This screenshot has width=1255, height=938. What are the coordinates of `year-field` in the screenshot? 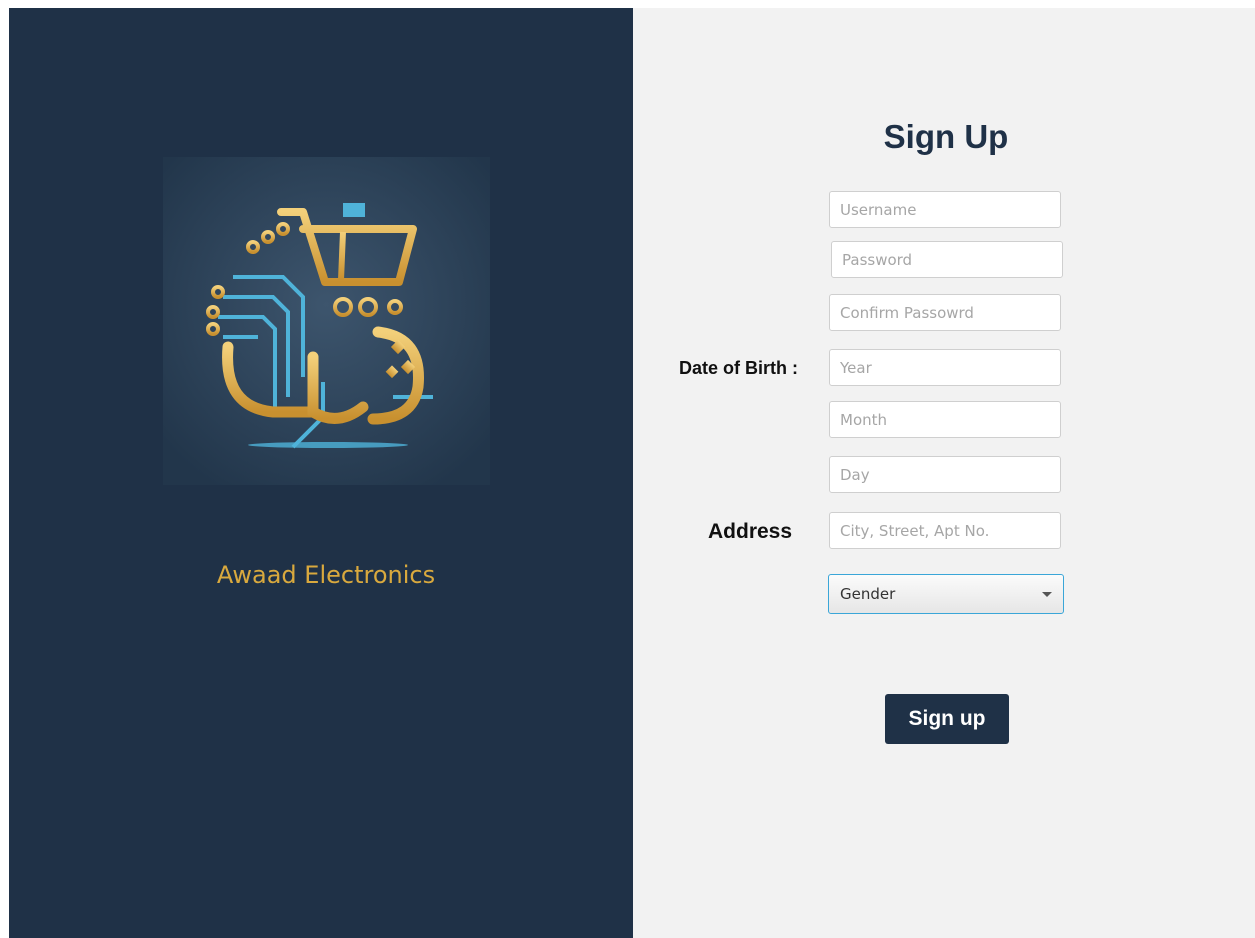 It's located at (945, 367).